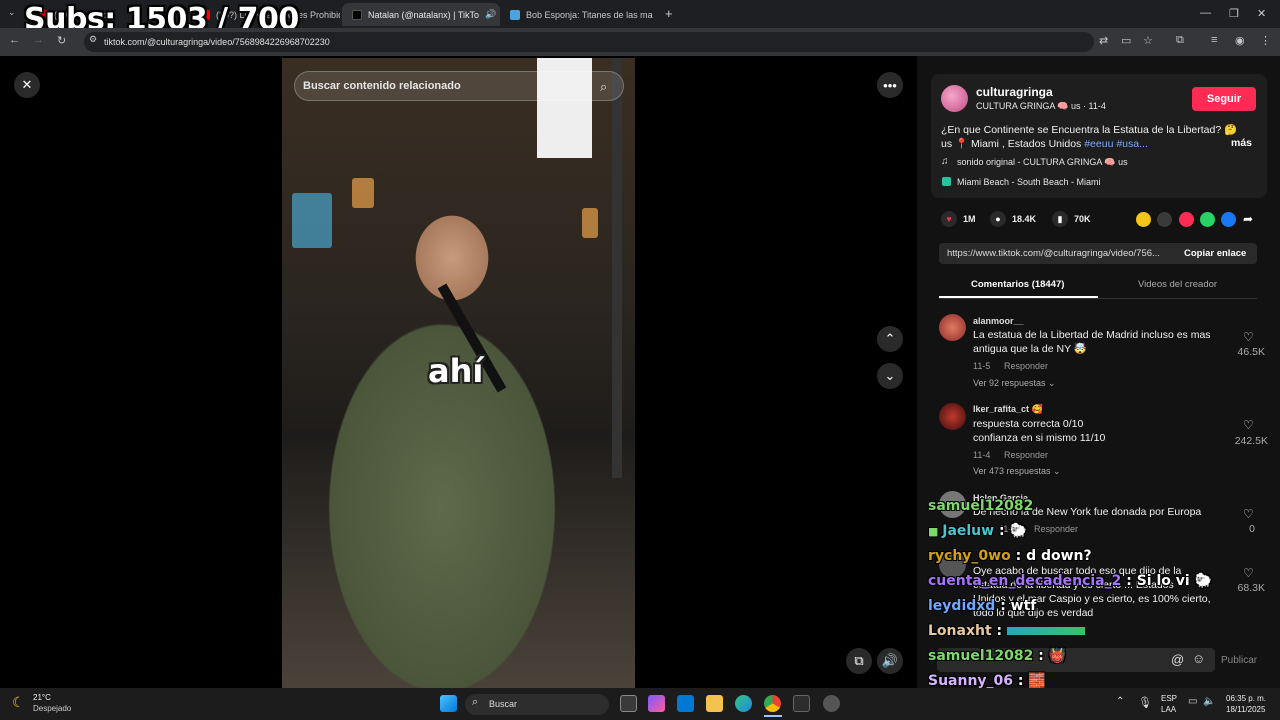 The image size is (1280, 720). Describe the element at coordinates (628, 703) in the screenshot. I see `task-view-icon` at that location.